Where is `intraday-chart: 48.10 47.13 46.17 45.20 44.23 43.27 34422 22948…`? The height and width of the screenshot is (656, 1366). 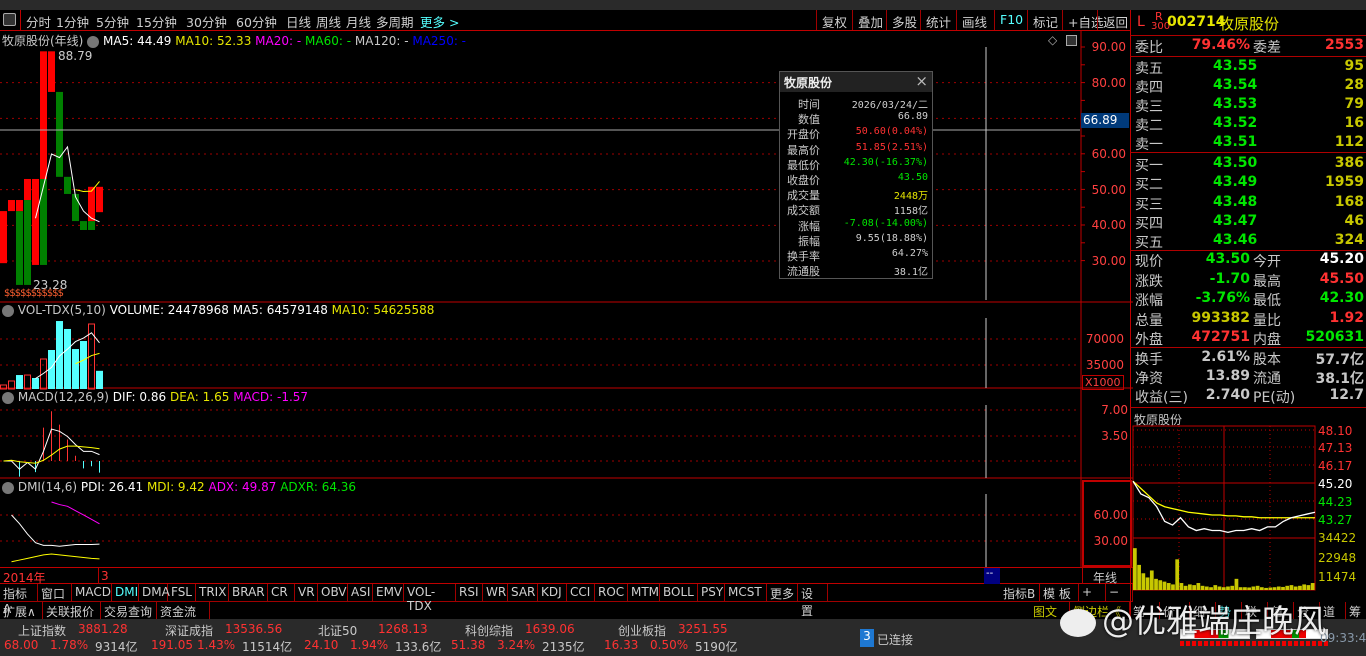
intraday-chart: 48.10 47.13 46.17 45.20 44.23 43.27 34422 22948… is located at coordinates (1248, 508).